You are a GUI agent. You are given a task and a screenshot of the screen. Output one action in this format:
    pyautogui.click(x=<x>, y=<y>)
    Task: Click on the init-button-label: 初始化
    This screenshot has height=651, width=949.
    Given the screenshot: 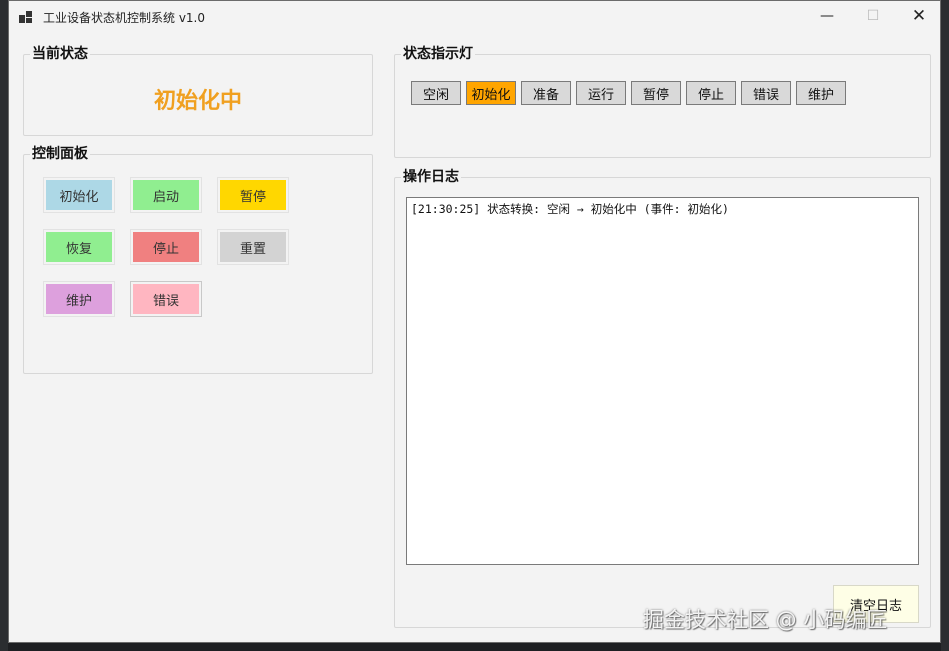 What is the action you would take?
    pyautogui.click(x=79, y=195)
    